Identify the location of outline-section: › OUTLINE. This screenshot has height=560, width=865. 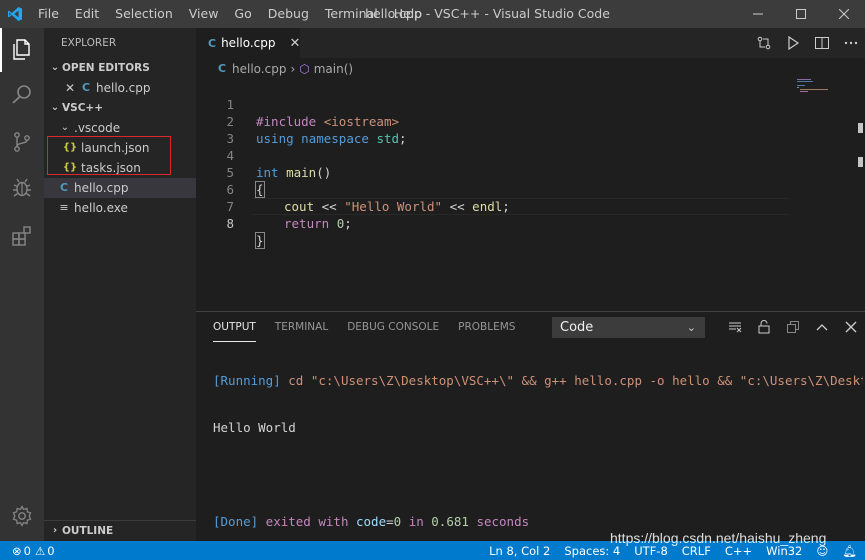
(120, 530).